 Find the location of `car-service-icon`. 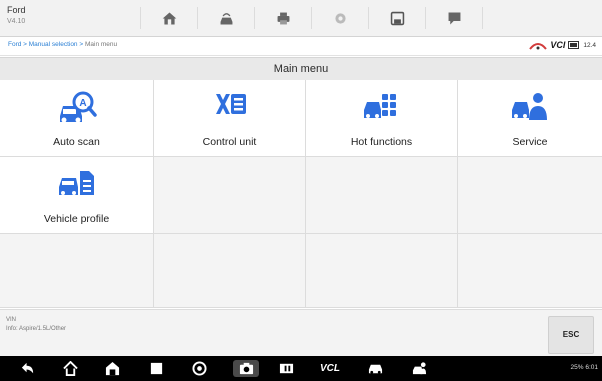

car-service-icon is located at coordinates (419, 368).